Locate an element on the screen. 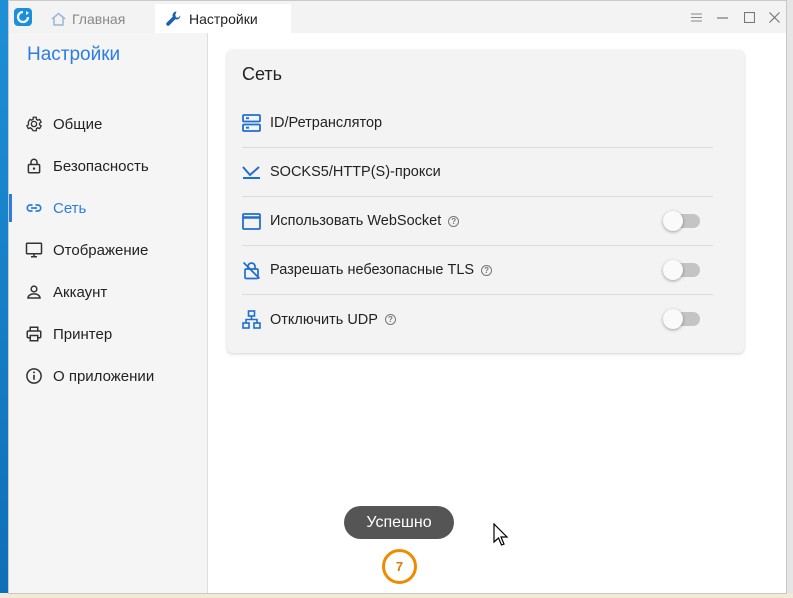 Image resolution: width=793 pixels, height=598 pixels. printer-icon is located at coordinates (34, 334).